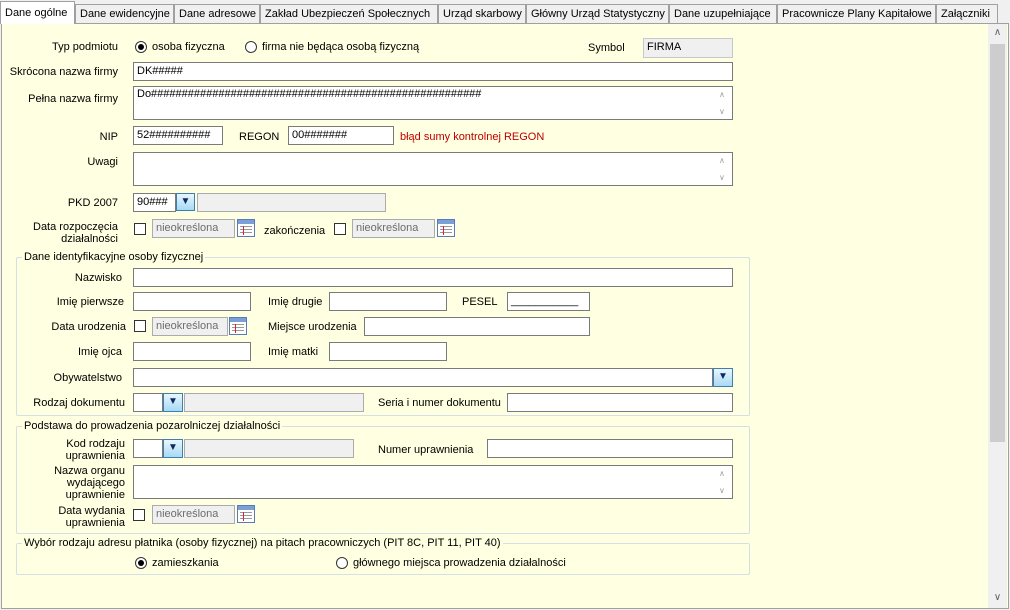  Describe the element at coordinates (37, 12) in the screenshot. I see `tab-dane-ogolne: Dane ogólne` at that location.